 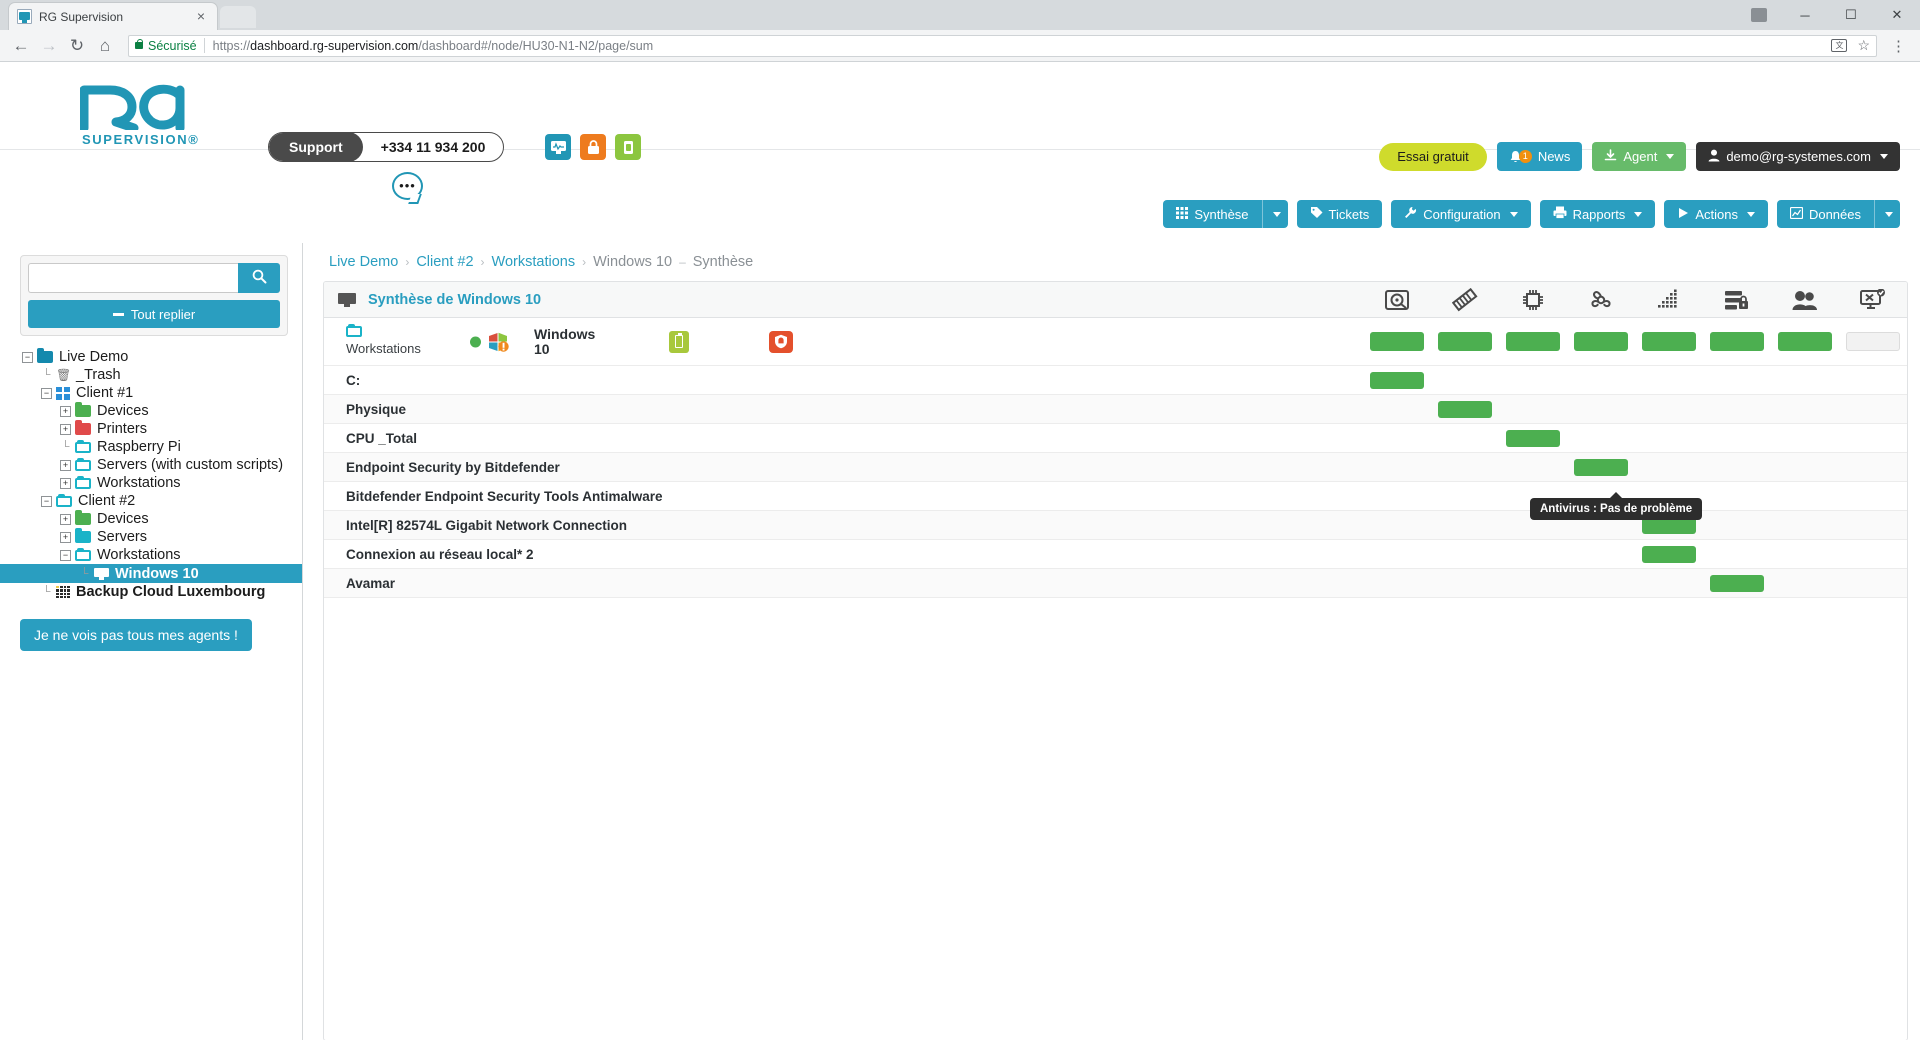 I want to click on battery-icon, so click(x=679, y=341).